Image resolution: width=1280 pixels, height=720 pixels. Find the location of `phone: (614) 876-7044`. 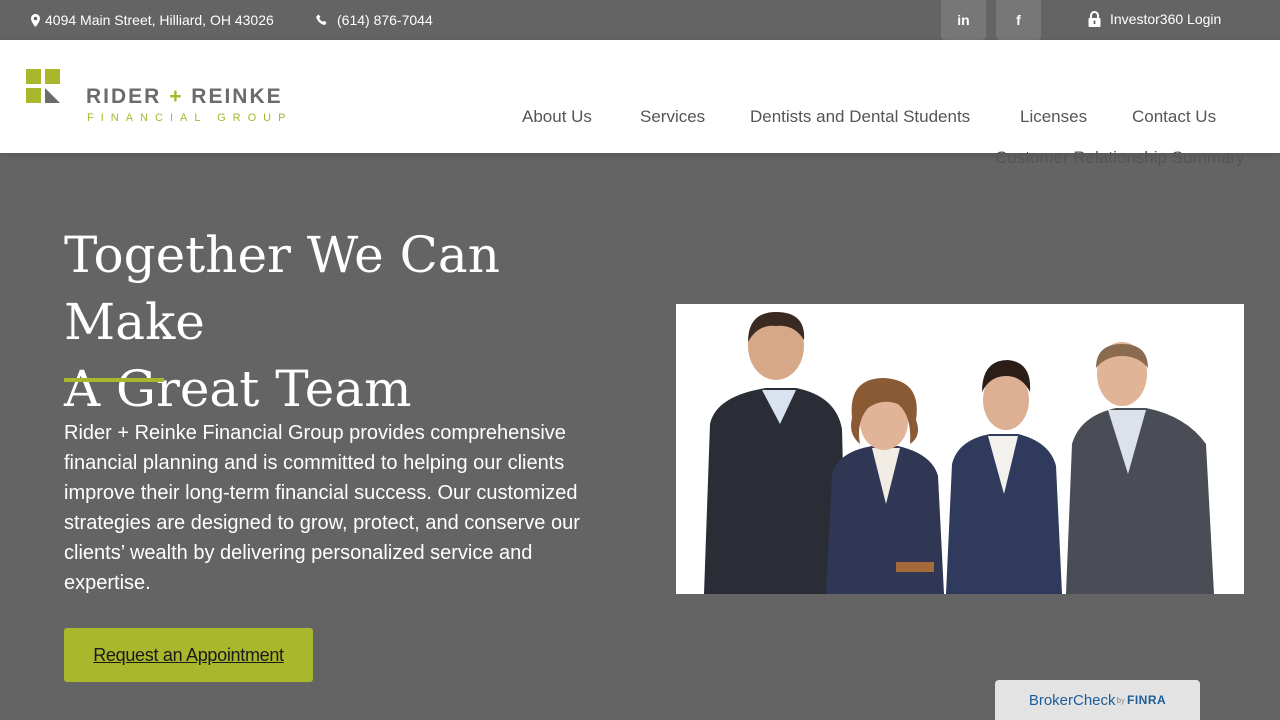

phone: (614) 876-7044 is located at coordinates (374, 20).